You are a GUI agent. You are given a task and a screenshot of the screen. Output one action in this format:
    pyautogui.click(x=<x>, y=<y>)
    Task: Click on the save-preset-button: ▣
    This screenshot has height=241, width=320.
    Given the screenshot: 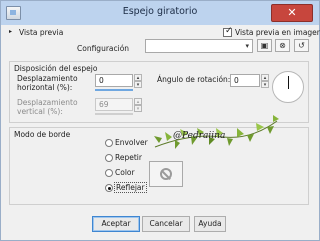 What is the action you would take?
    pyautogui.click(x=264, y=45)
    